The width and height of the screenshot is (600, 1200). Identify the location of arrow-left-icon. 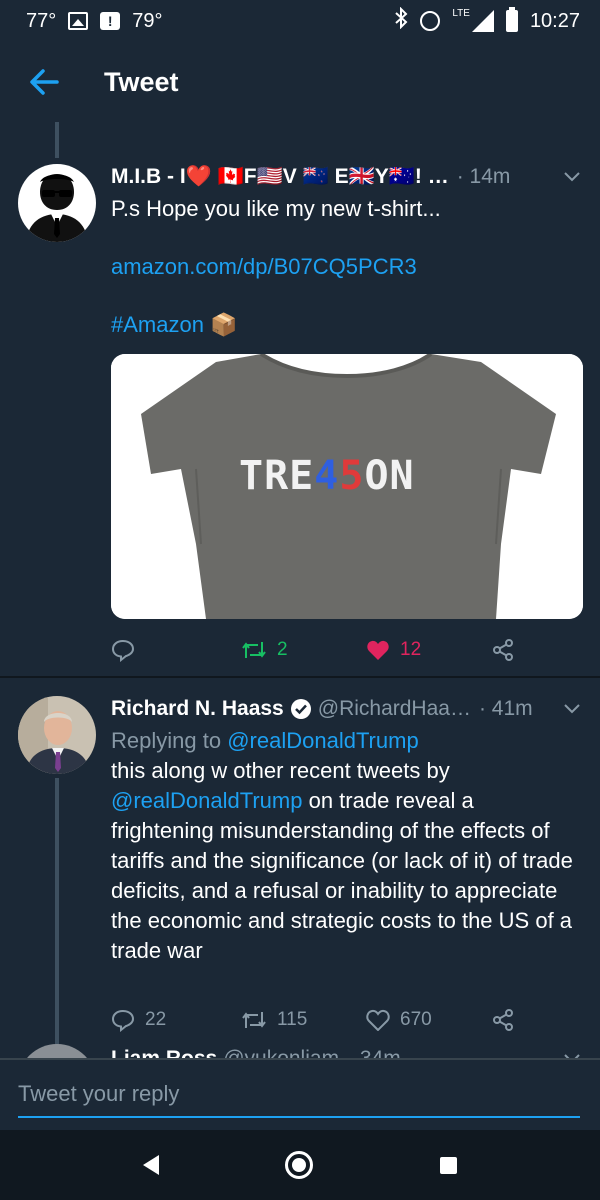
(44, 82).